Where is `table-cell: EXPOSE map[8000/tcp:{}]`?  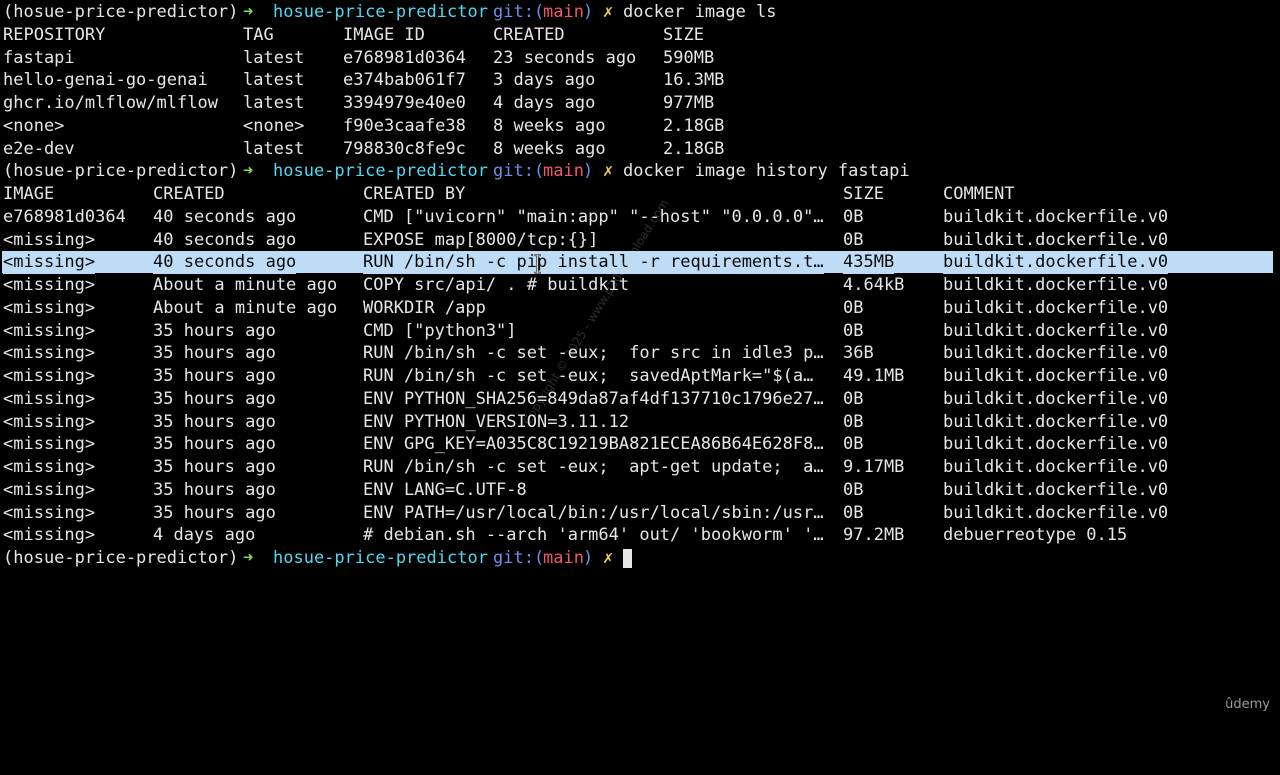 table-cell: EXPOSE map[8000/tcp:{}] is located at coordinates (481, 239).